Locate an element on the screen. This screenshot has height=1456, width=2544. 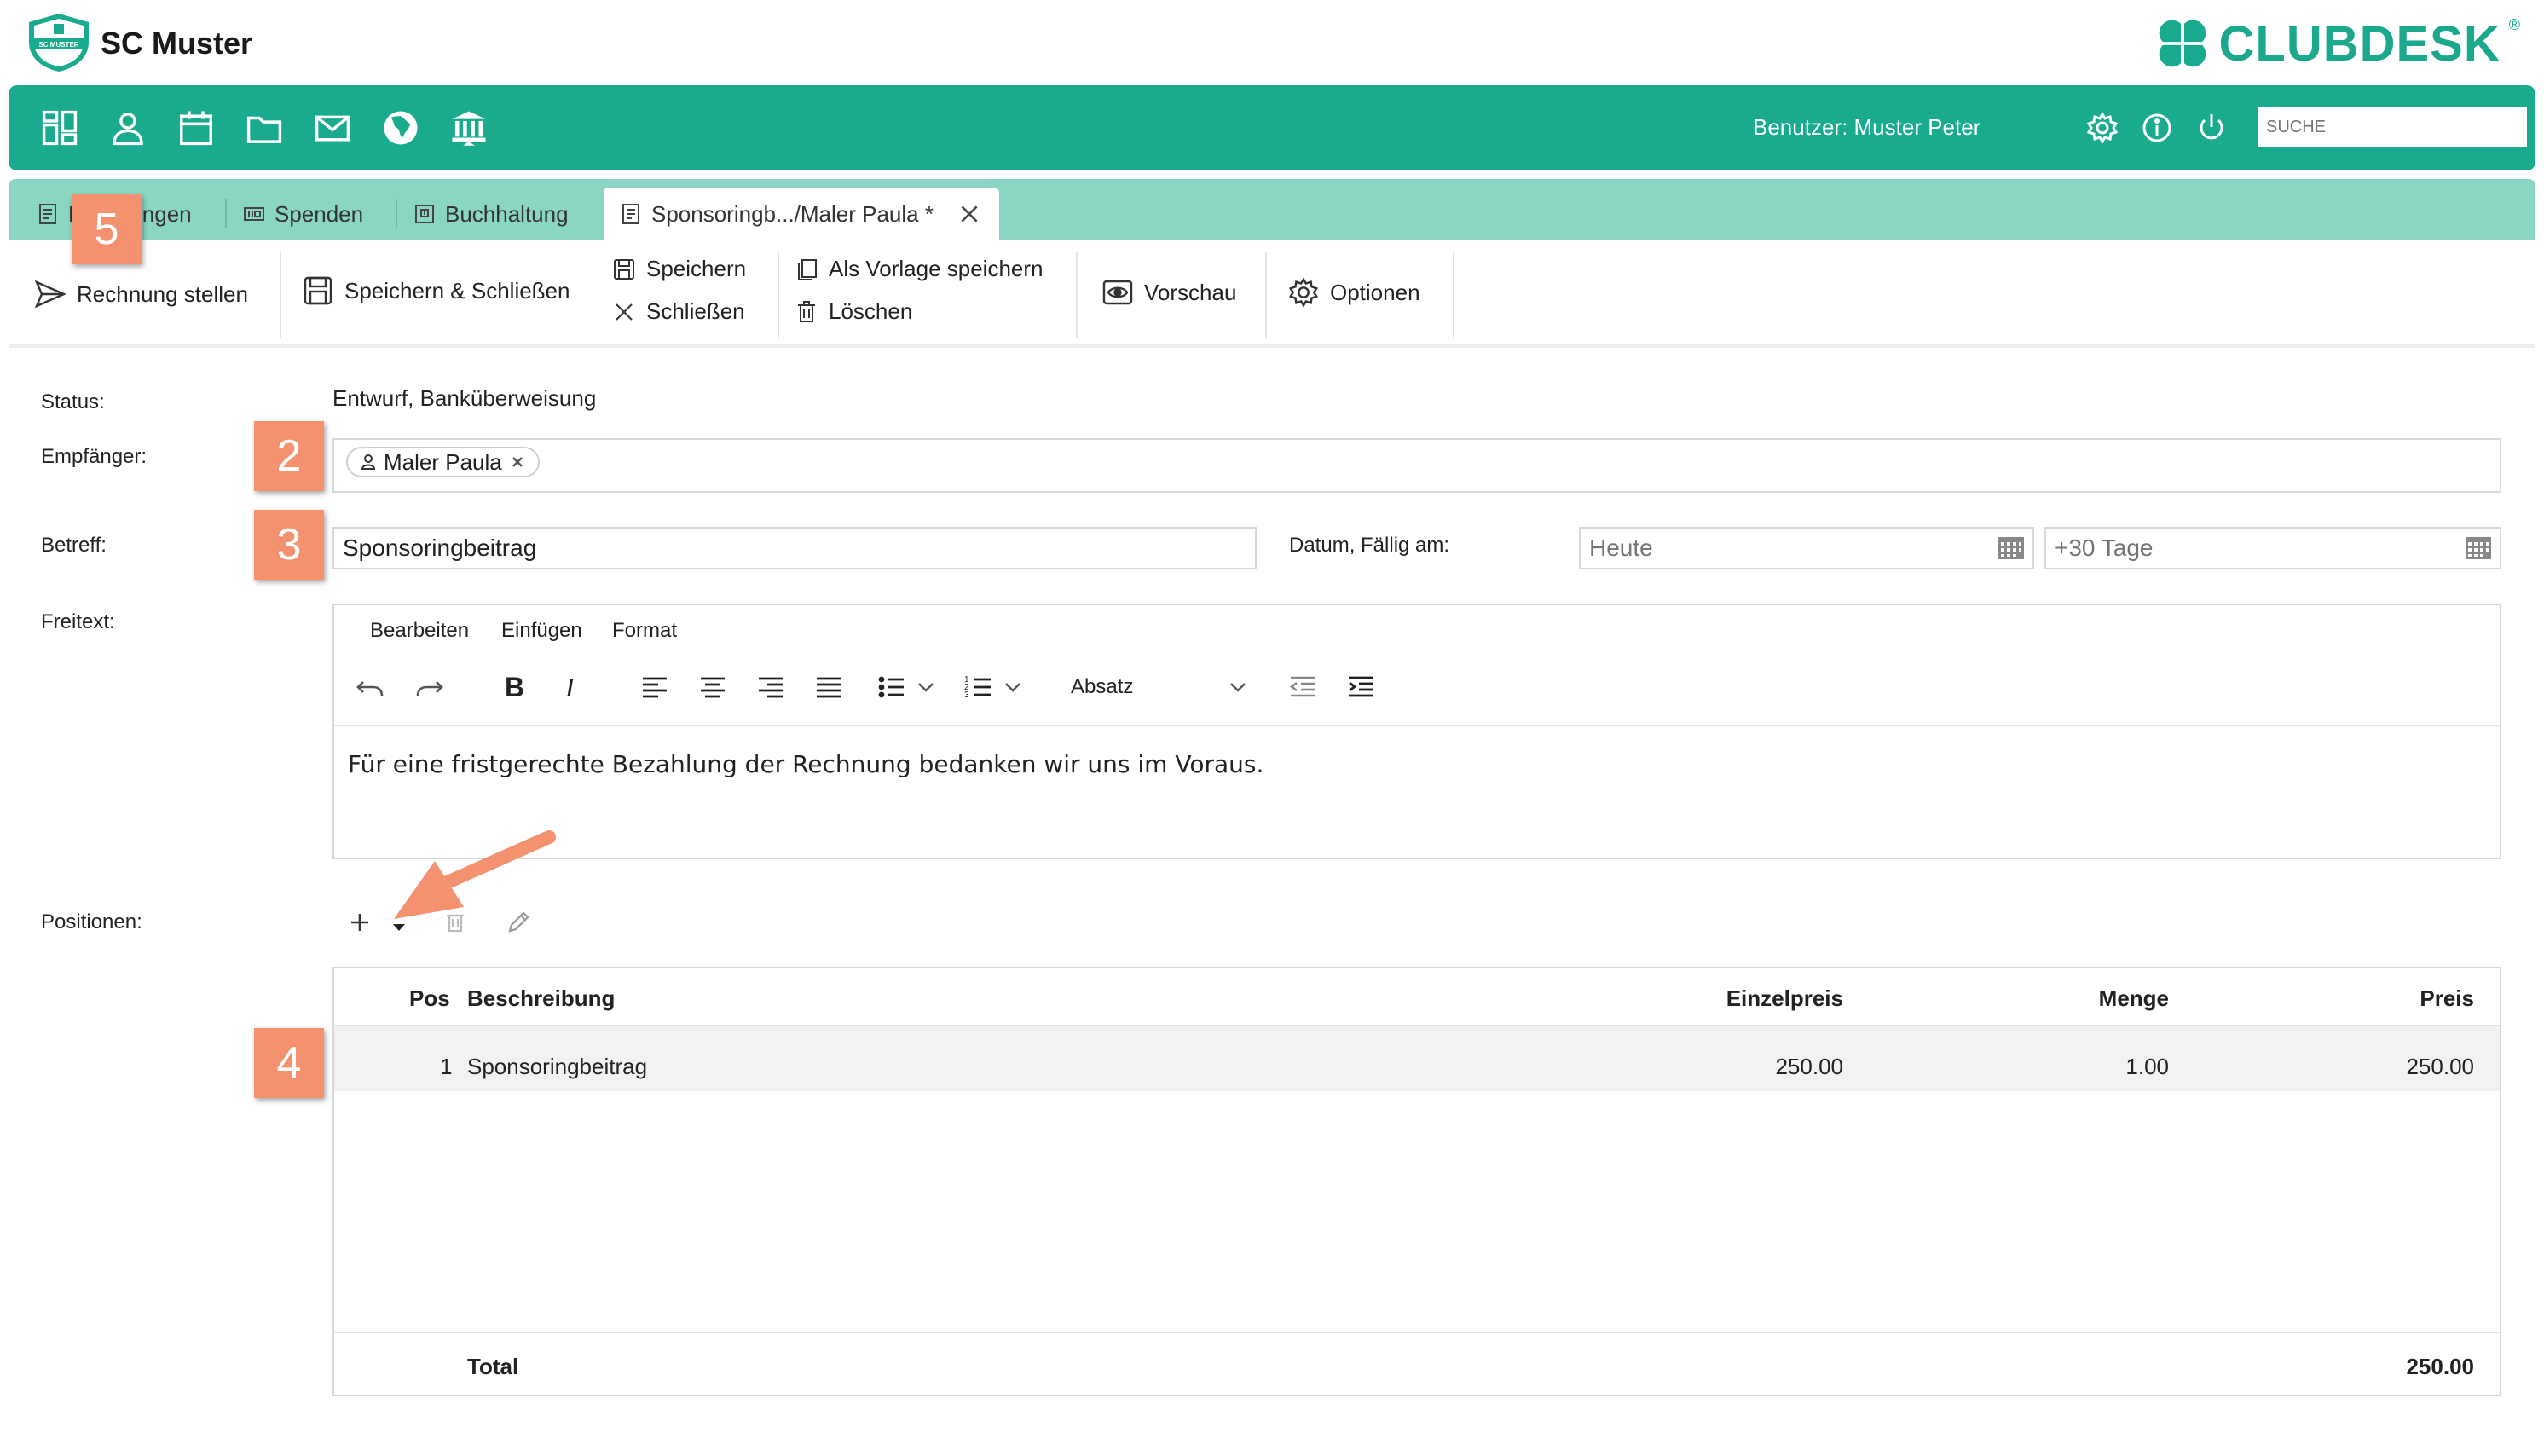
numbered-list-icon: 123 is located at coordinates (979, 687).